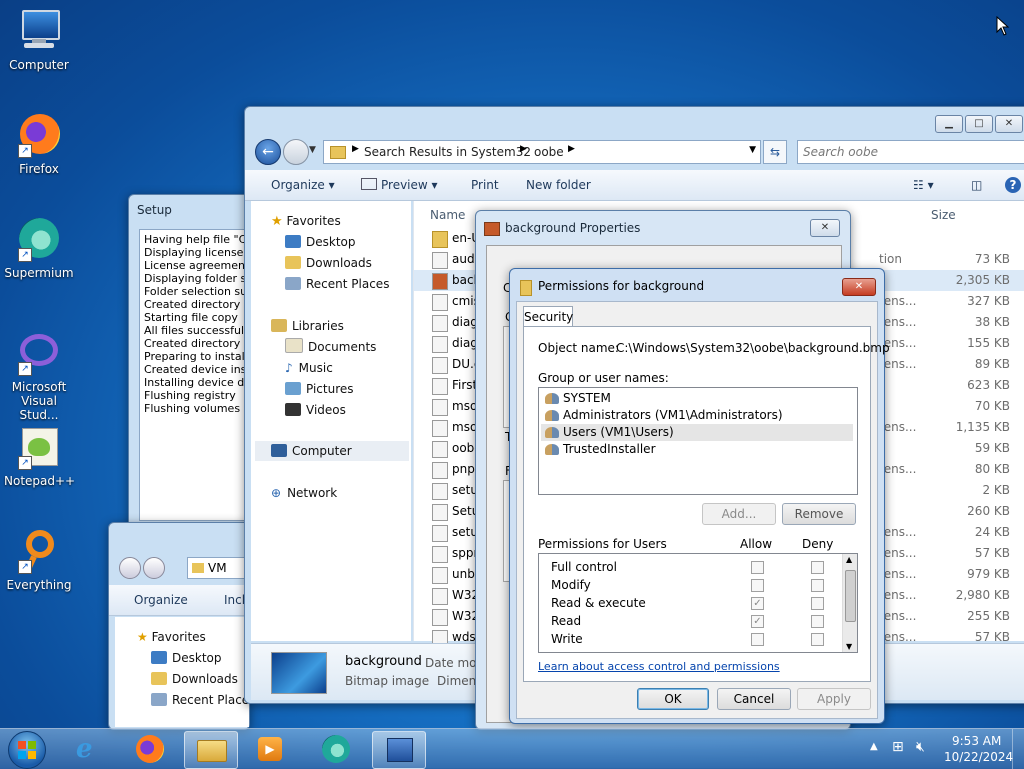 The width and height of the screenshot is (1024, 769). What do you see at coordinates (849, 646) in the screenshot?
I see `scroll-down-icon: ▼` at bounding box center [849, 646].